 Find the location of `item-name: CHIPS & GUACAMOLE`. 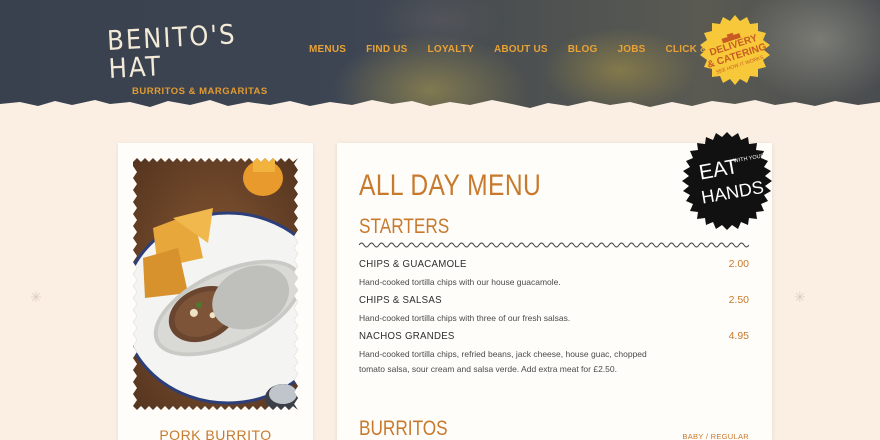

item-name: CHIPS & GUACAMOLE is located at coordinates (413, 264).